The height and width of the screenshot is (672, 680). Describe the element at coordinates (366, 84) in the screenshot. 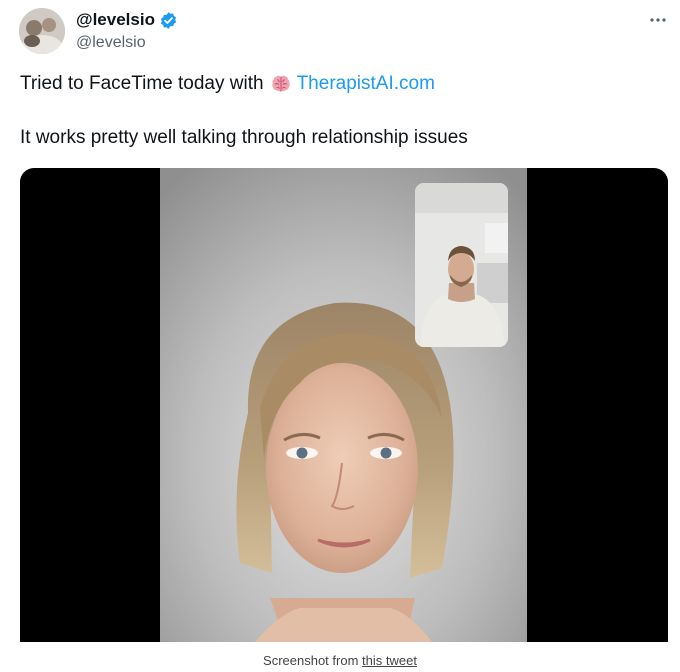

I see `therapistai-link: TherapistAI.com` at that location.